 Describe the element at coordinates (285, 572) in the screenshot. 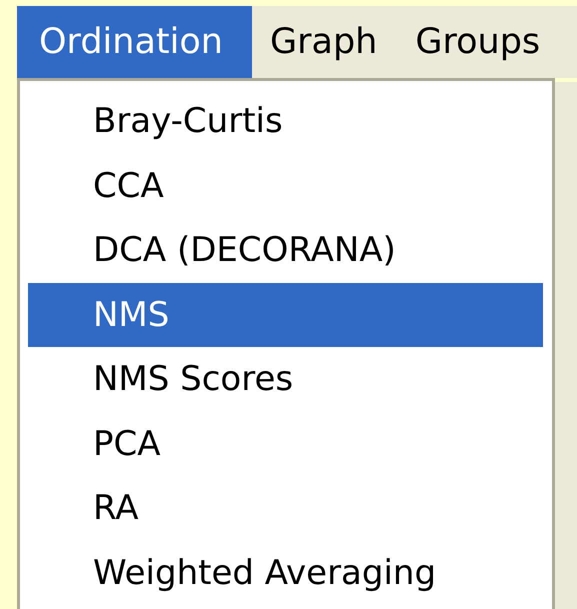

I see `menu-option: Weighted Averaging` at that location.